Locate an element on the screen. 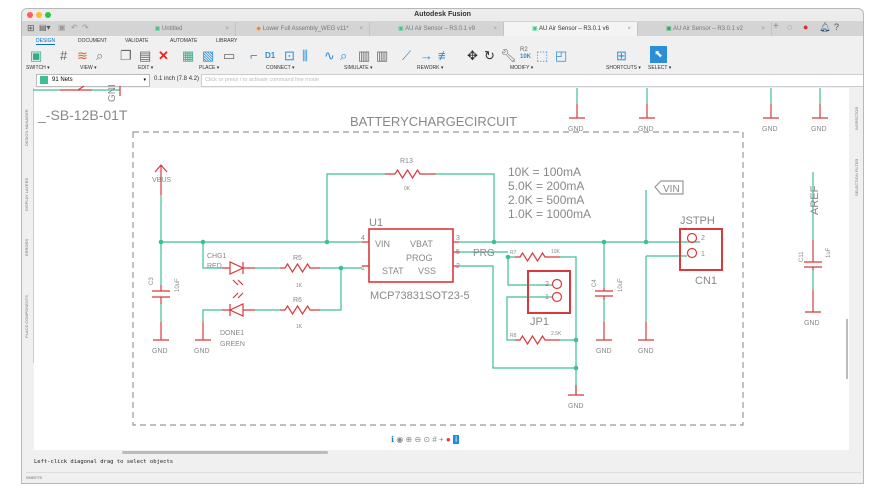  r5-name: R5 is located at coordinates (297, 258).